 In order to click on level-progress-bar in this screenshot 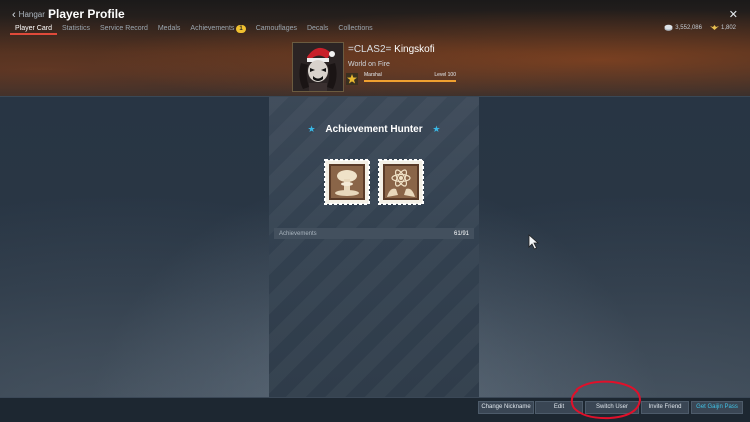, I will do `click(410, 81)`.